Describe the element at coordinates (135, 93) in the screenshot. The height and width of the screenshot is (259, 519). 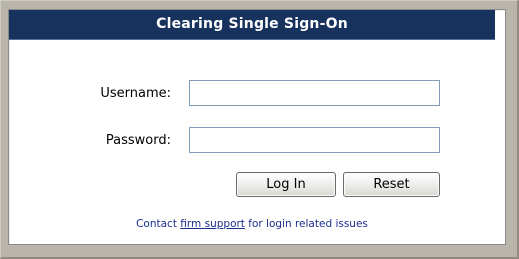
I see `username-label: Username:` at that location.